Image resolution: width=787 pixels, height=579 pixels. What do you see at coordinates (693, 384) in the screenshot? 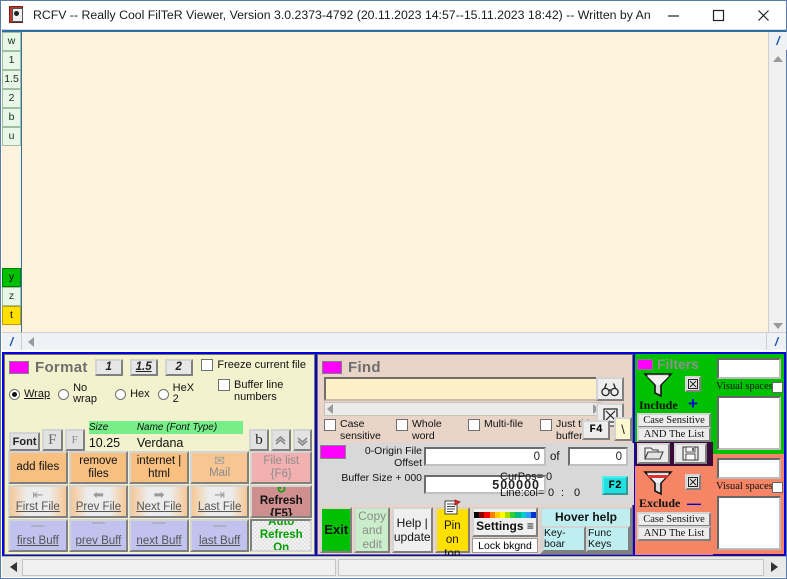
I see `include-clear-filter-icon` at bounding box center [693, 384].